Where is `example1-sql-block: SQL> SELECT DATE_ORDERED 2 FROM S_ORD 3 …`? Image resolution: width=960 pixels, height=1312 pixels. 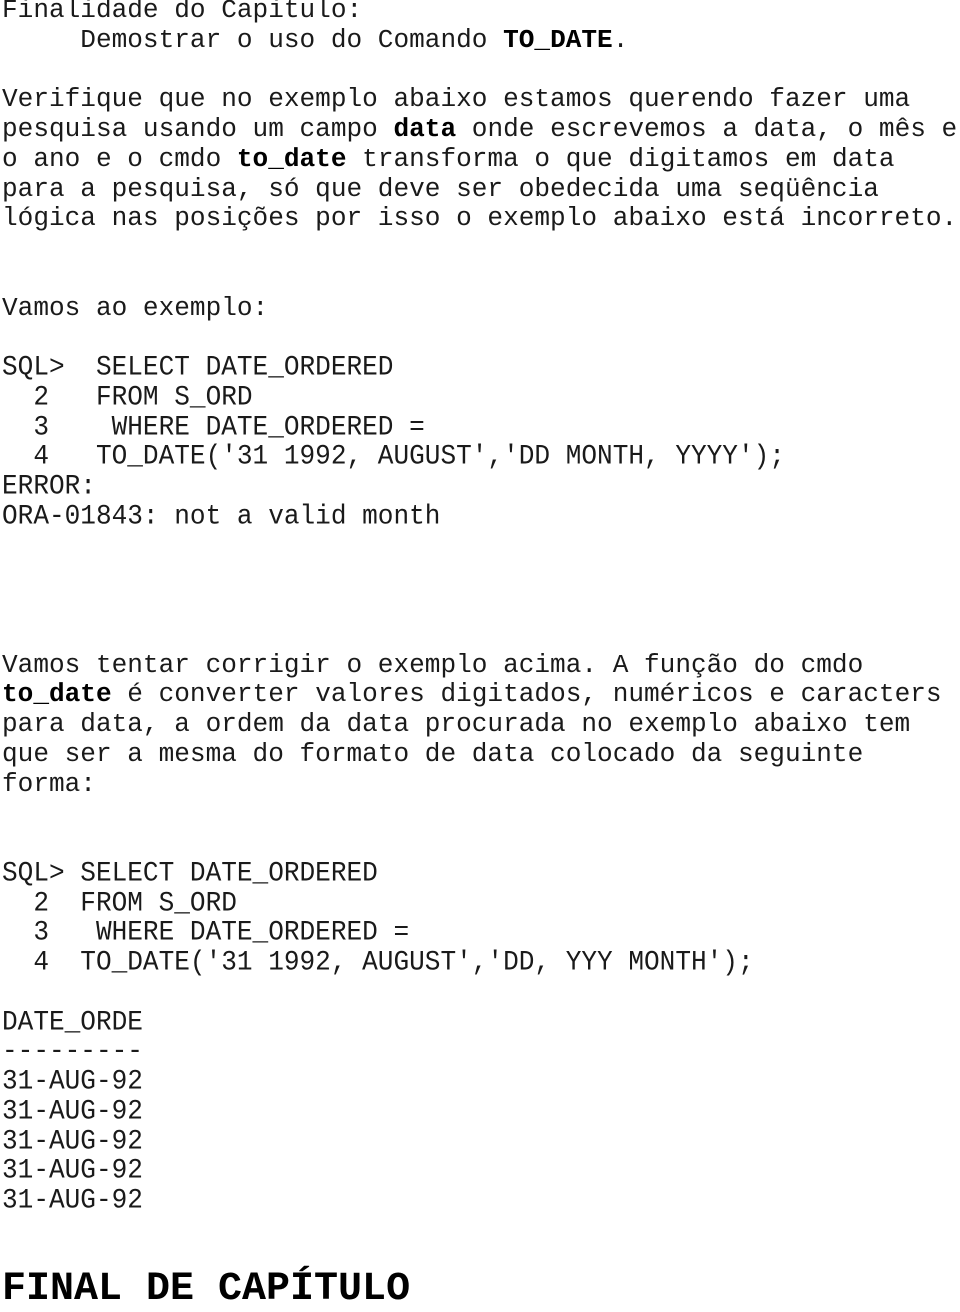 example1-sql-block: SQL> SELECT DATE_ORDERED 2 FROM S_ORD 3 … is located at coordinates (481, 441).